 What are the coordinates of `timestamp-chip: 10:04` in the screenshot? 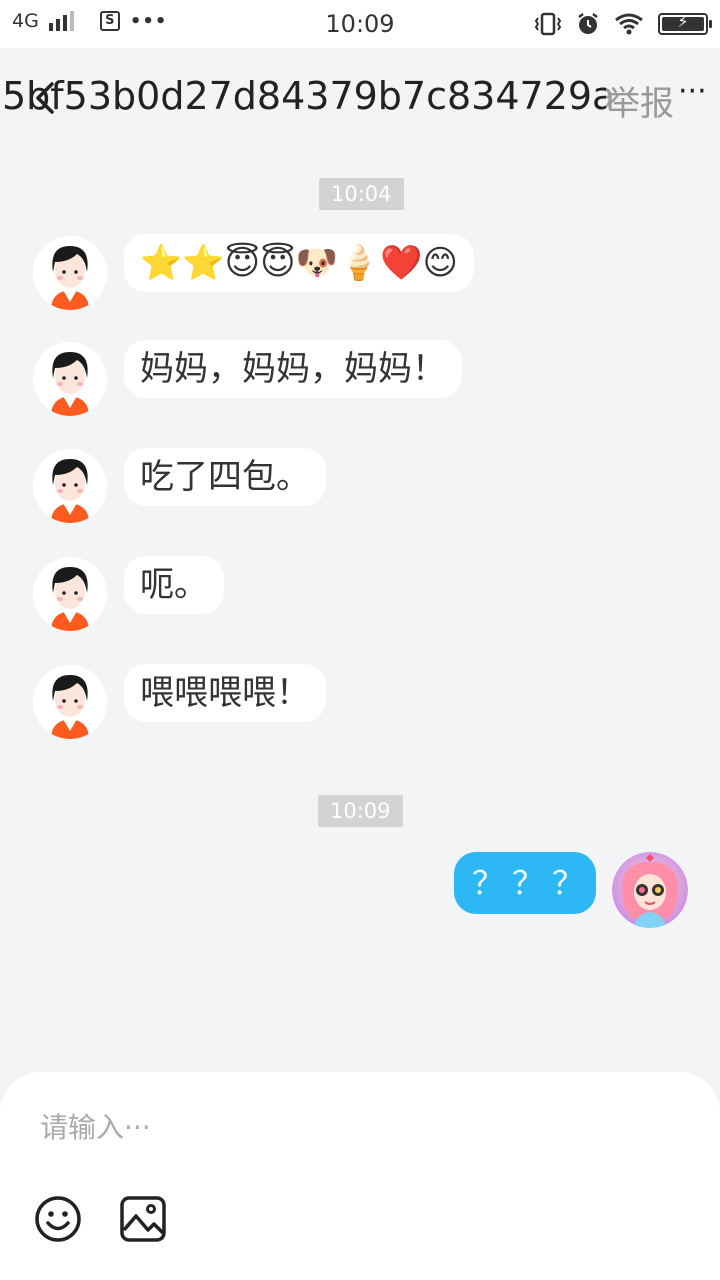 It's located at (361, 194).